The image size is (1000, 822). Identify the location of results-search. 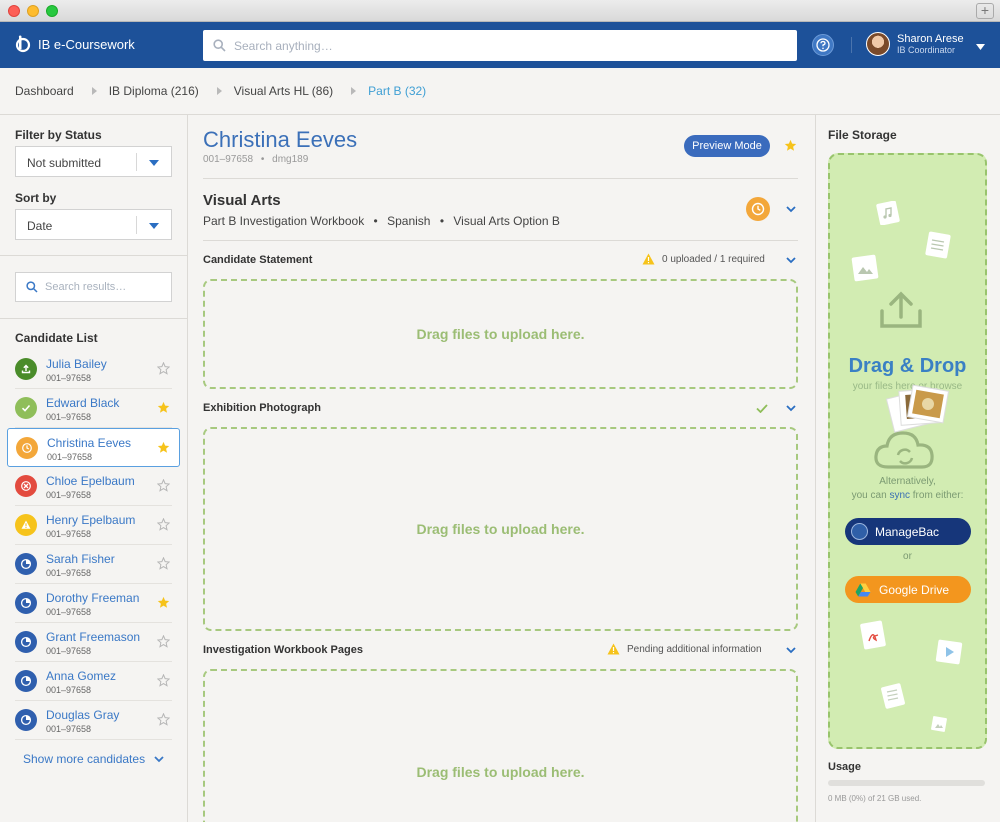
(93, 287).